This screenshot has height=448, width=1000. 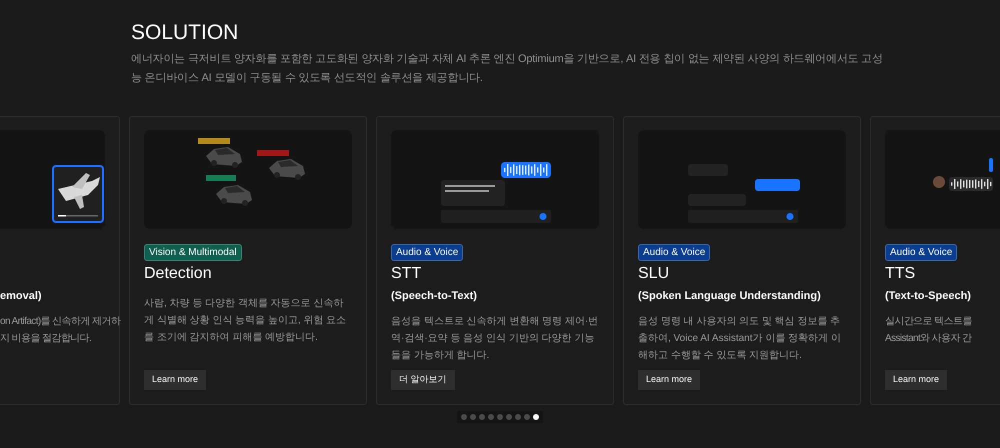 I want to click on card-title: TTS, so click(x=900, y=274).